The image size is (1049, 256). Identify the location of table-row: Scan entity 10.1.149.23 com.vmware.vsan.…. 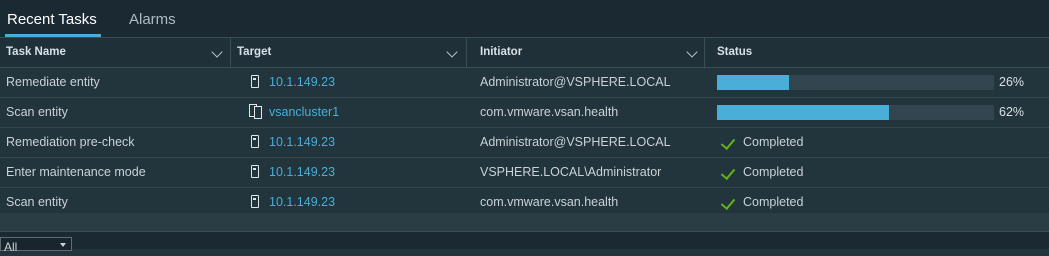
(524, 200).